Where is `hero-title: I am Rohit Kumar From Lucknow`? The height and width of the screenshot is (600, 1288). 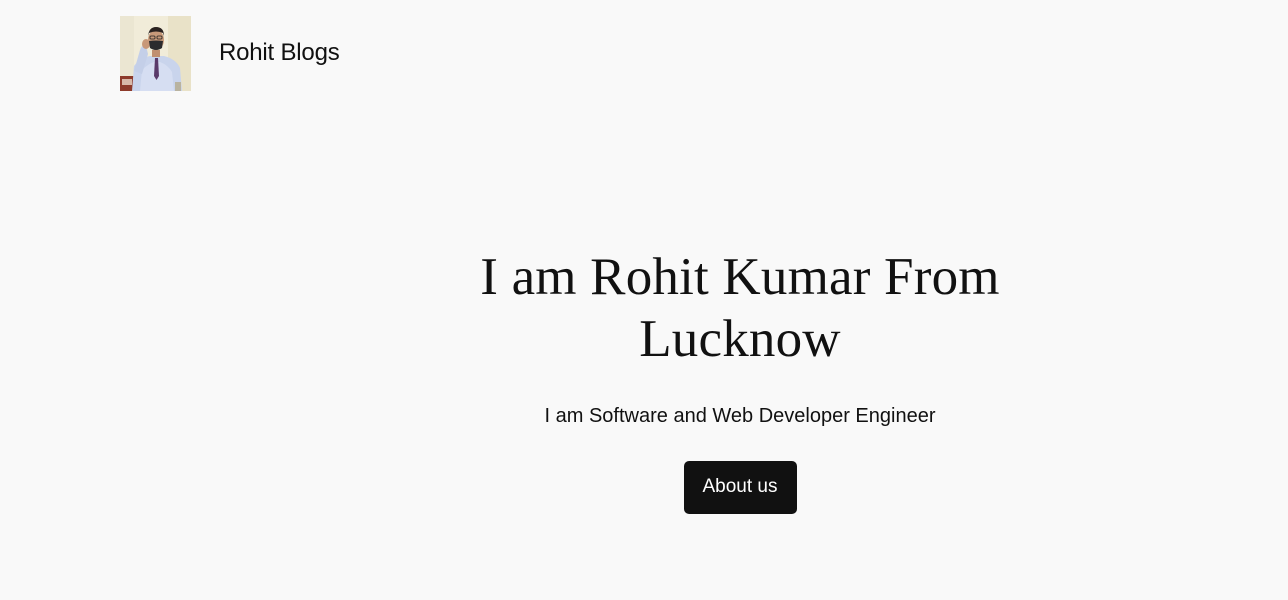 hero-title: I am Rohit Kumar From Lucknow is located at coordinates (740, 308).